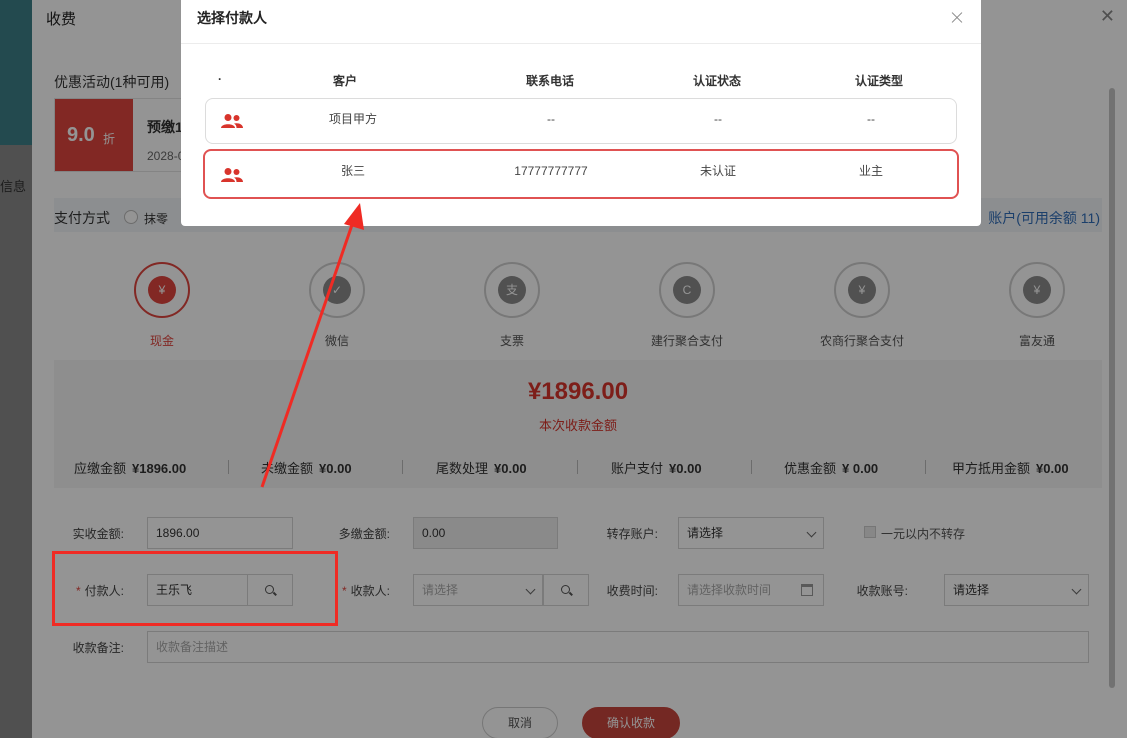 The image size is (1127, 738). I want to click on cell-customer: 项目甲方, so click(352, 119).